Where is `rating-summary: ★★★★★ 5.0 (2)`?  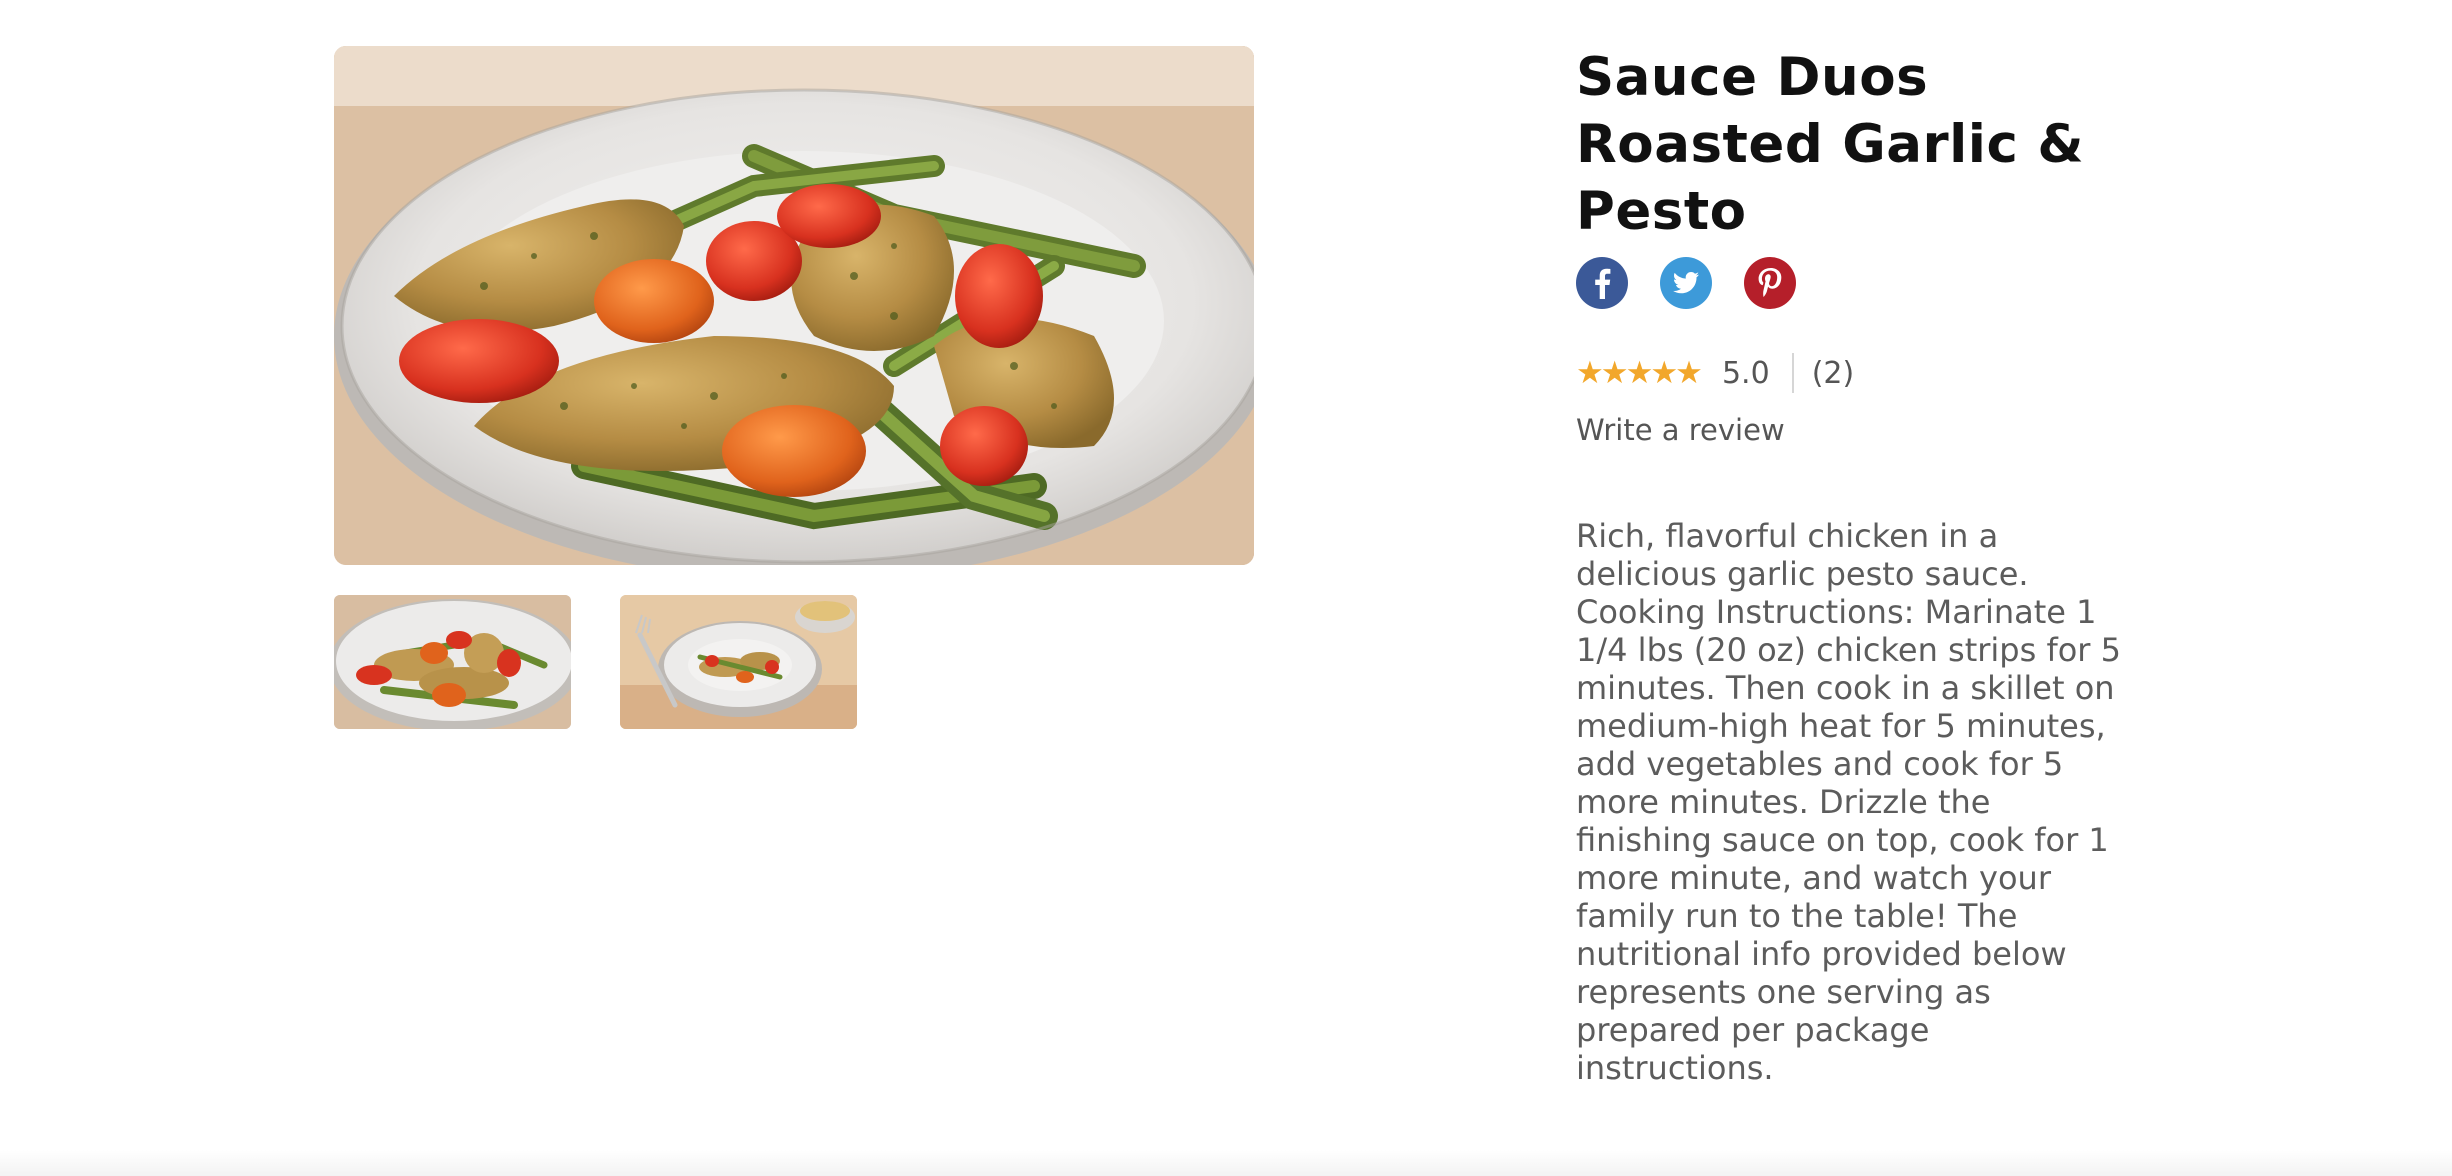
rating-summary: ★★★★★ 5.0 (2) is located at coordinates (1856, 373).